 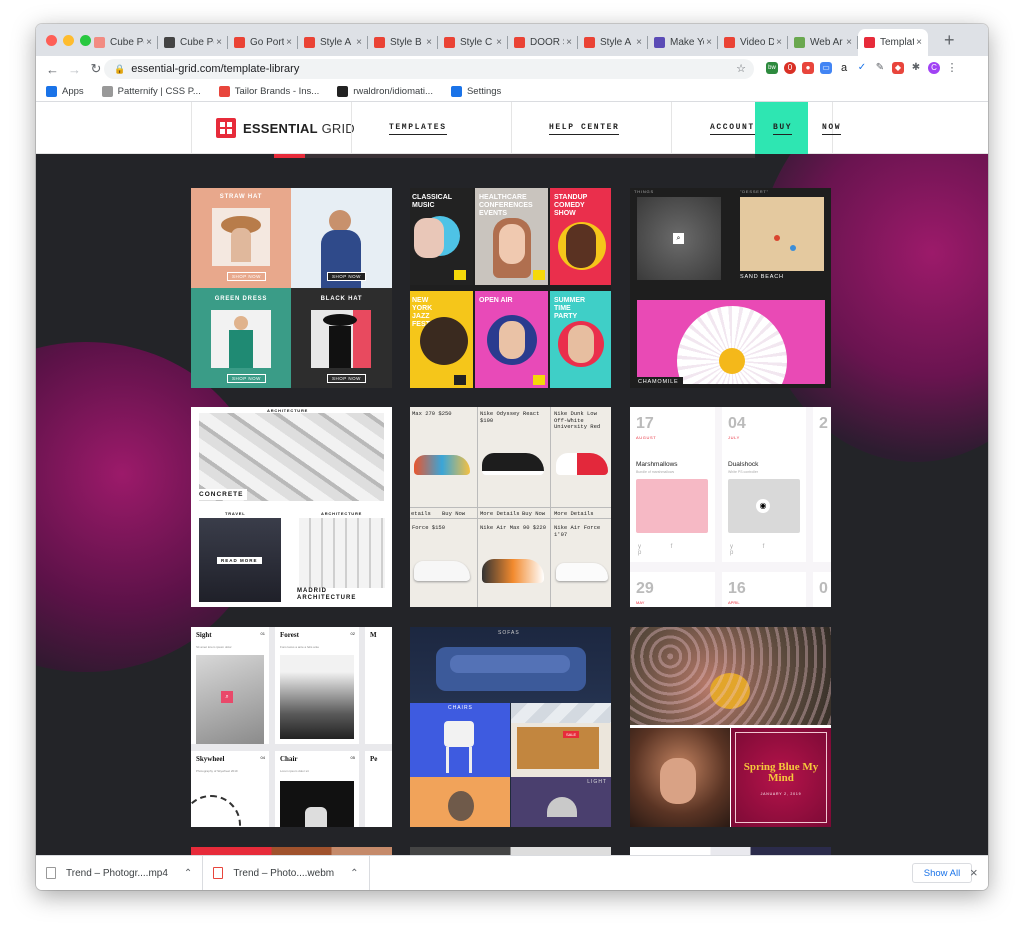 I want to click on extension-amazon-icon: a, so click(x=844, y=68).